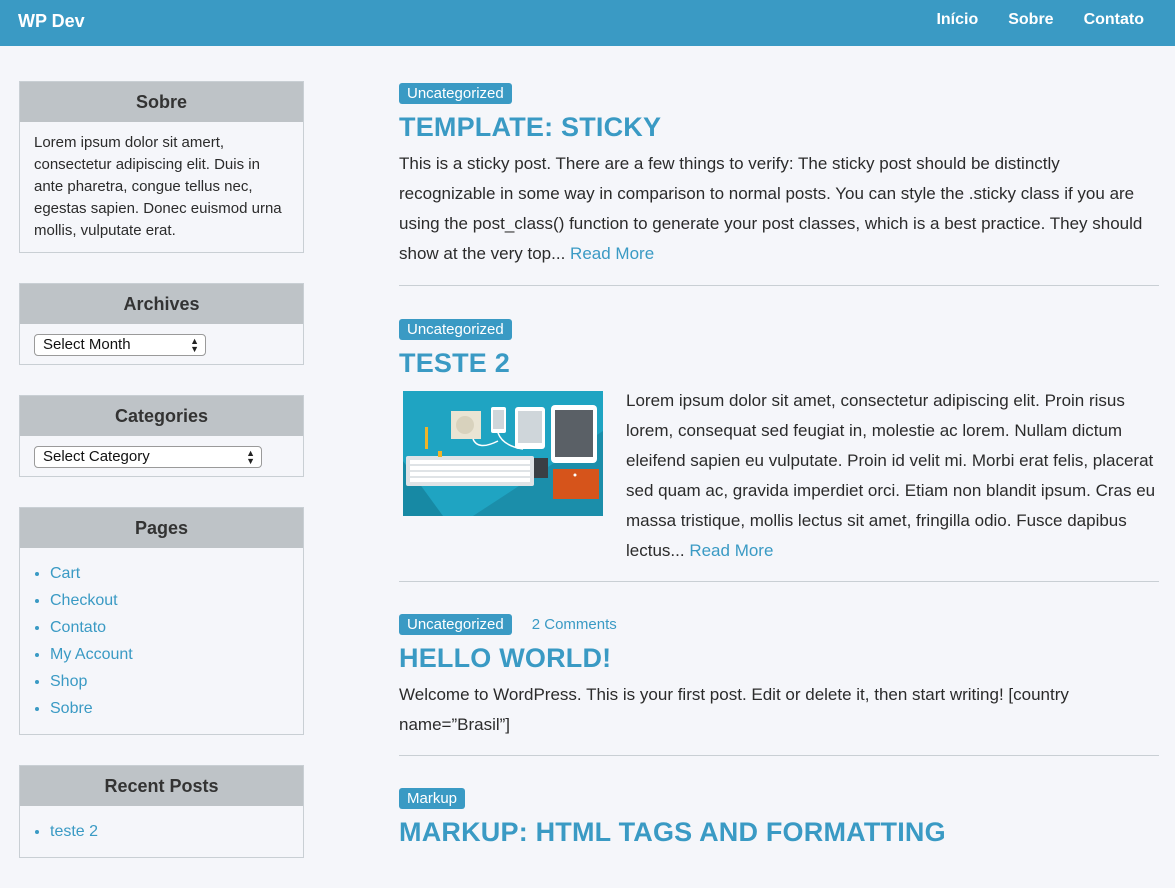 This screenshot has width=1175, height=888. What do you see at coordinates (672, 832) in the screenshot?
I see `post-title-link: MARKUP: HTML TAGS AND FORMATTING` at bounding box center [672, 832].